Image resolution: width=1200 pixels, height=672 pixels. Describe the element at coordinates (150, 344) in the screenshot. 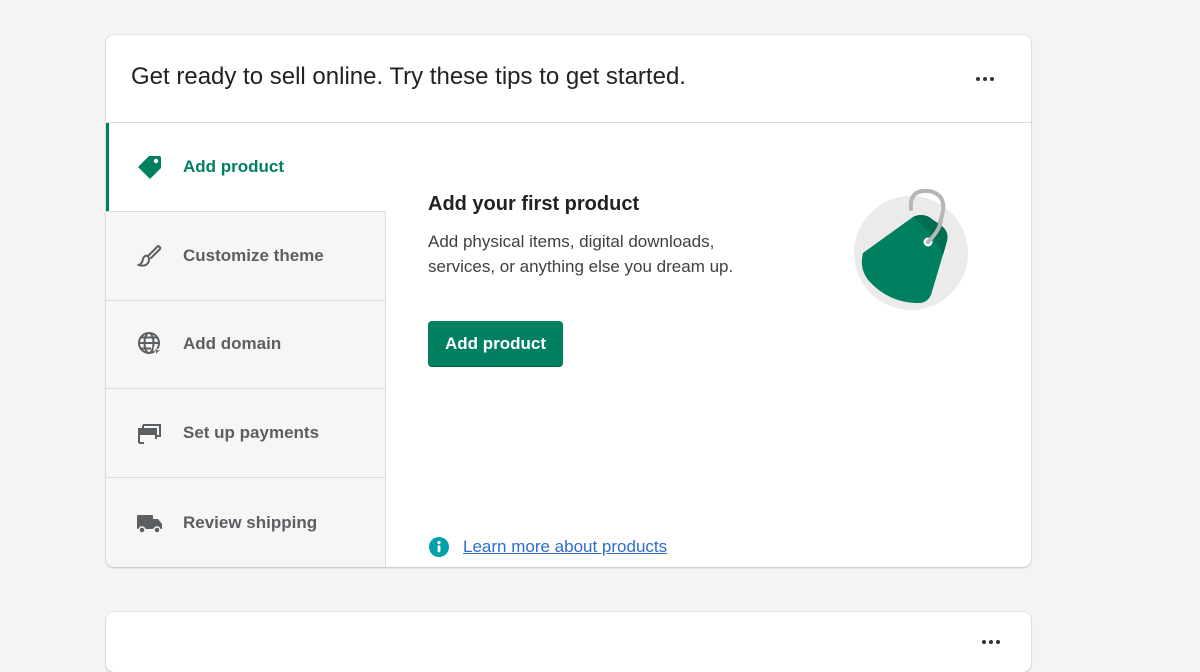

I see `globe-icon` at that location.